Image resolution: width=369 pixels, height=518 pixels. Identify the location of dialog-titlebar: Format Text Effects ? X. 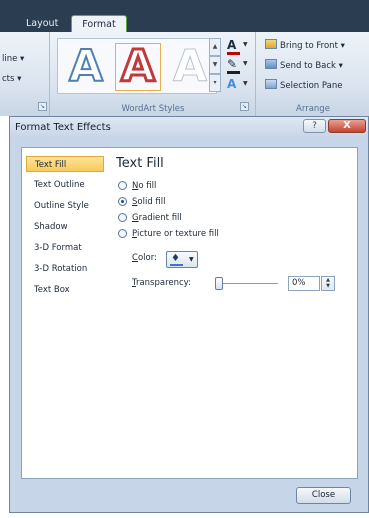
(189, 128).